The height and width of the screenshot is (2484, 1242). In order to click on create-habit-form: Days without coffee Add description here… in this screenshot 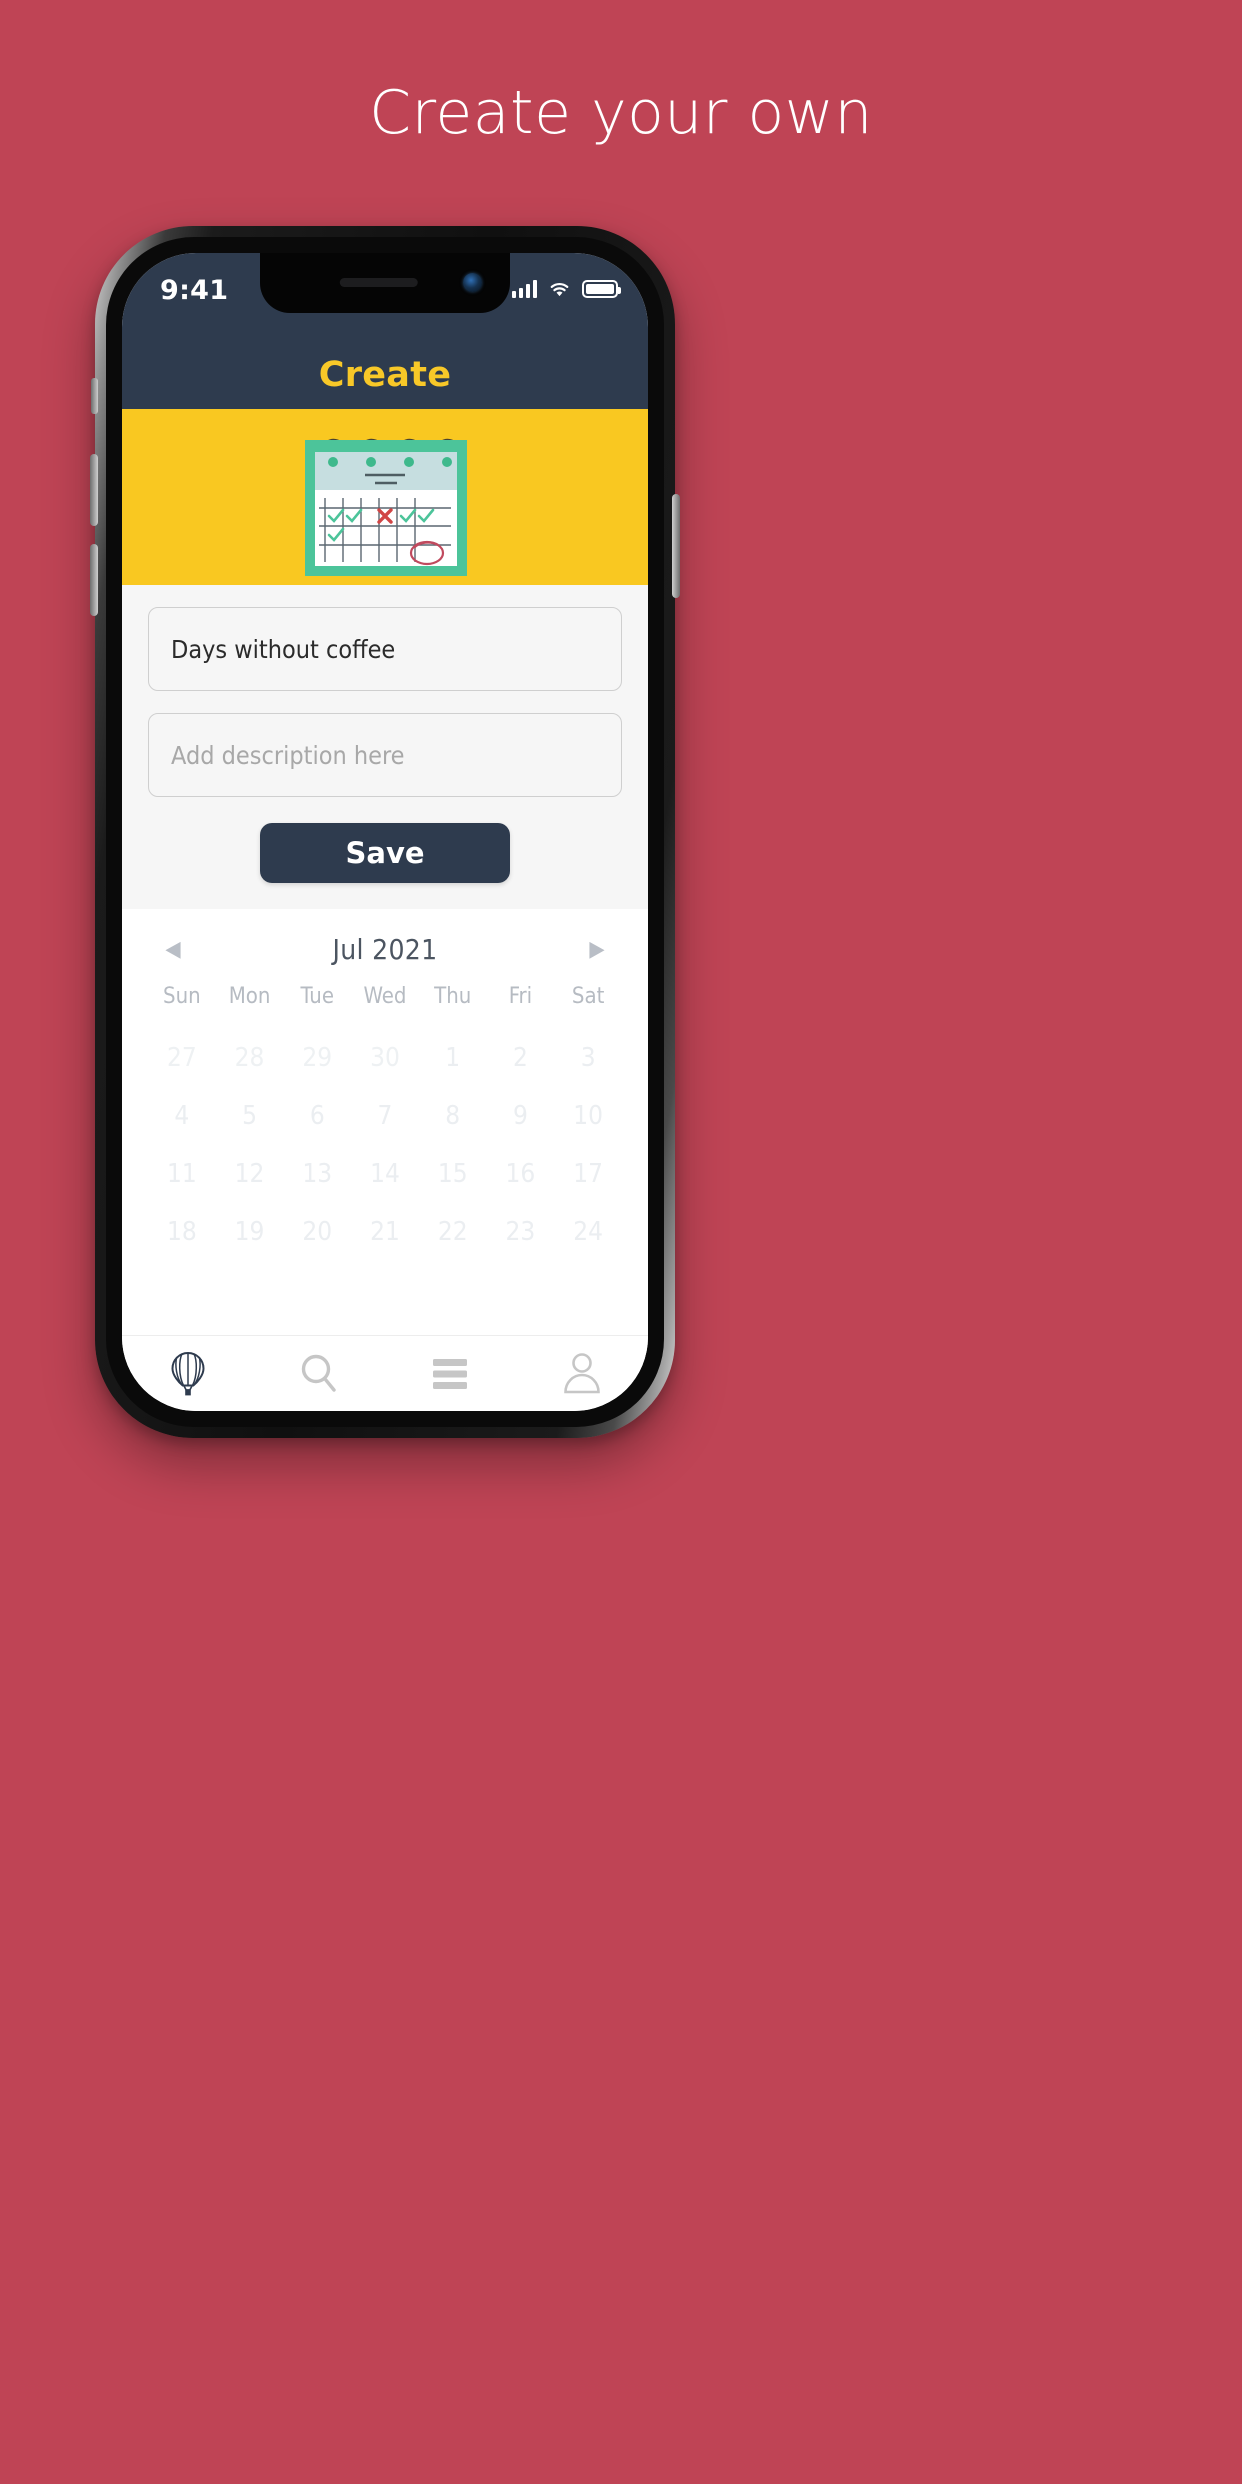, I will do `click(385, 747)`.